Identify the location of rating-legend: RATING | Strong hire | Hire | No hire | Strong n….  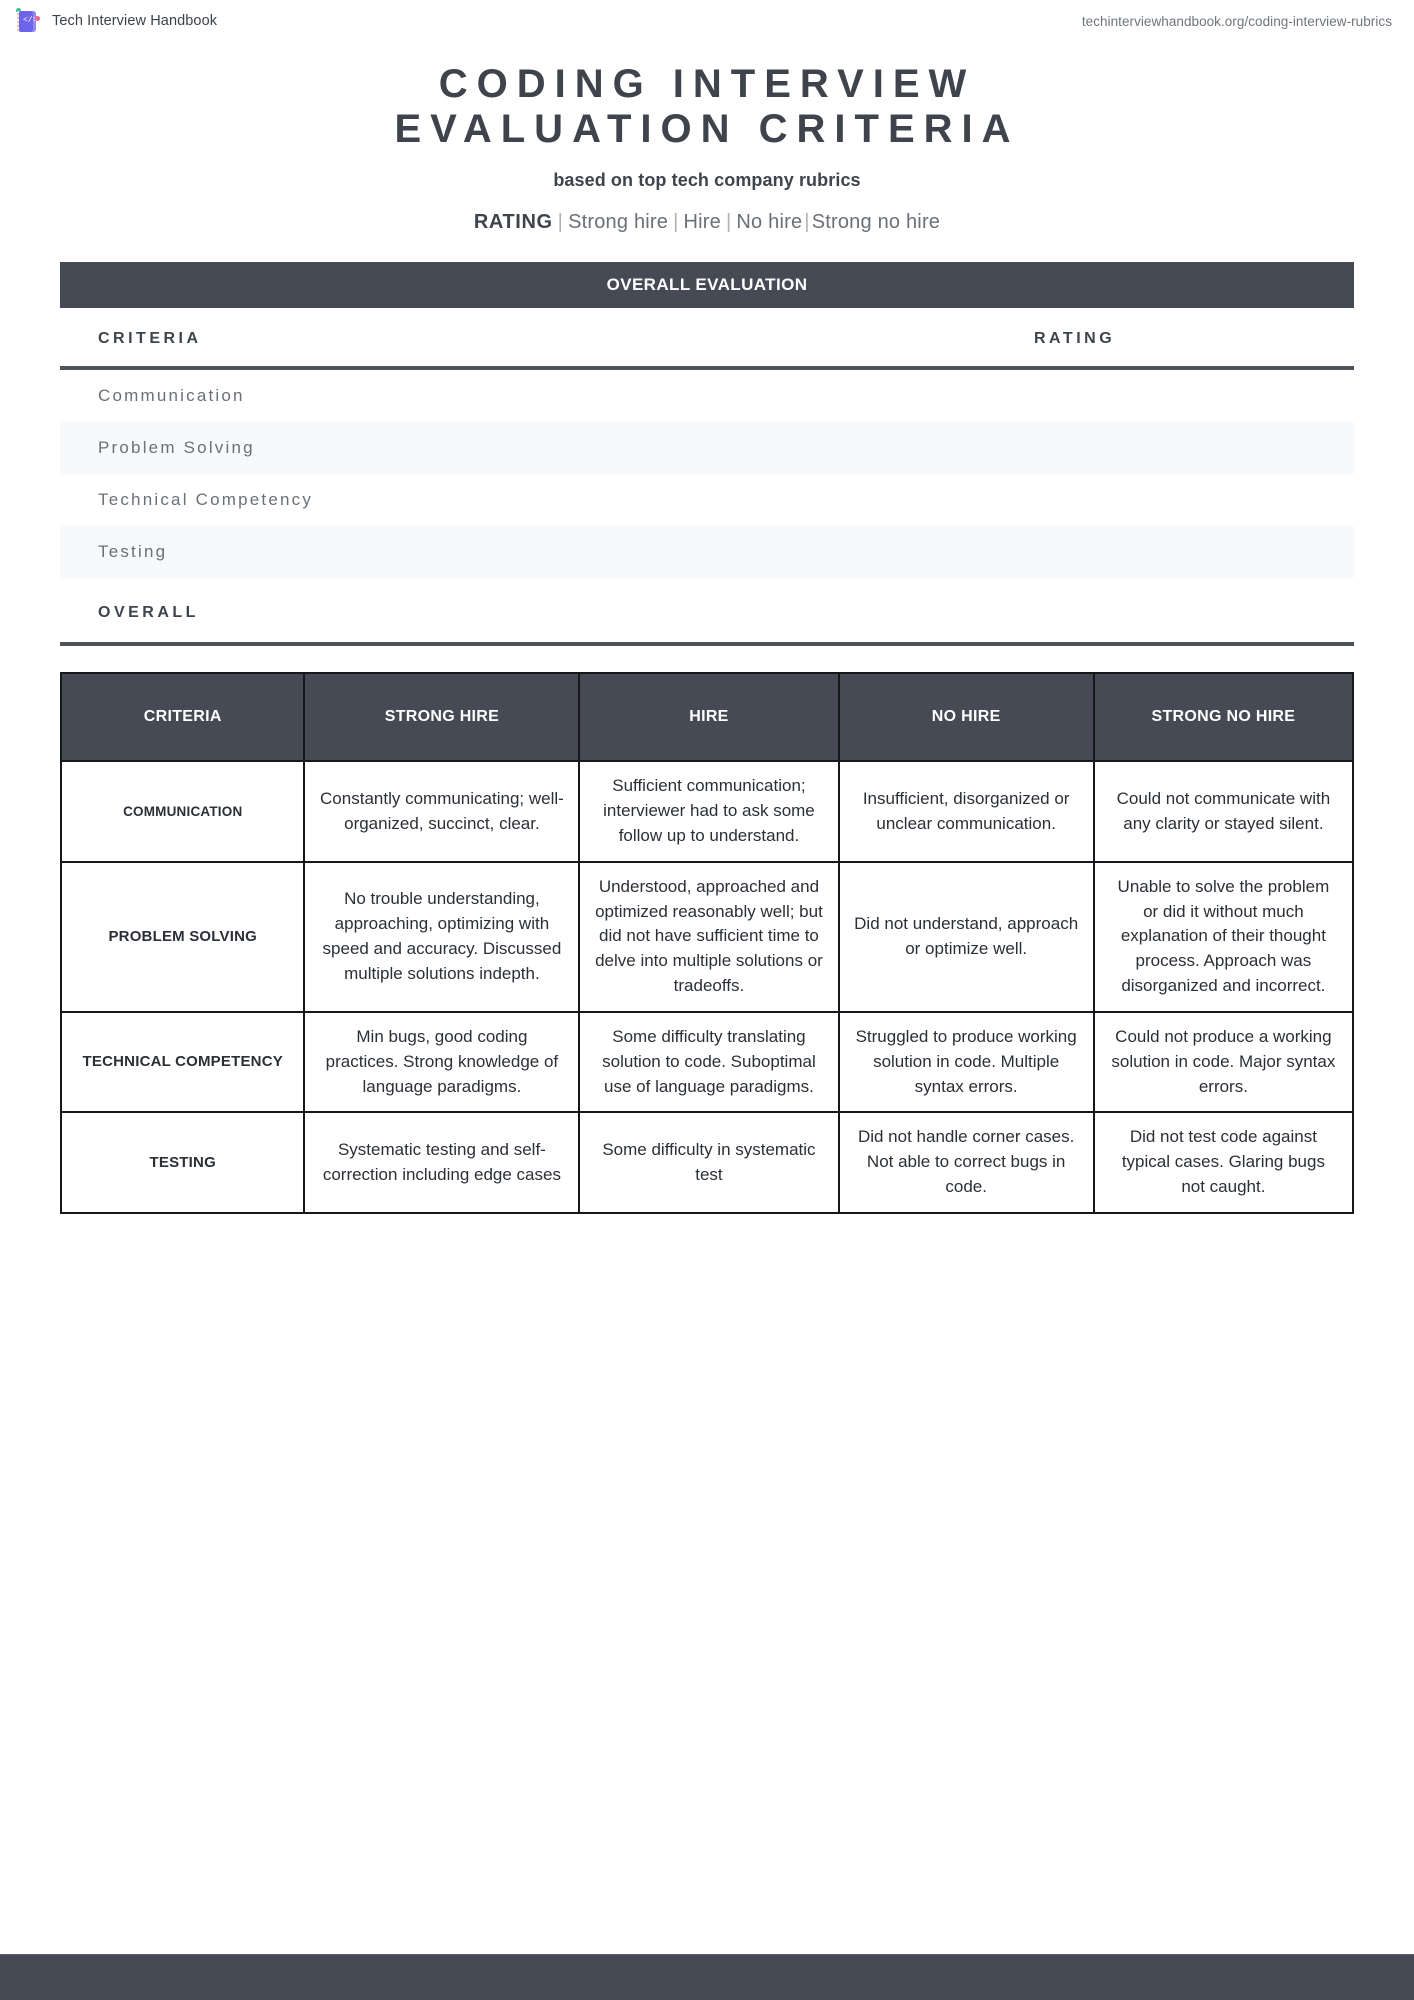
(707, 222).